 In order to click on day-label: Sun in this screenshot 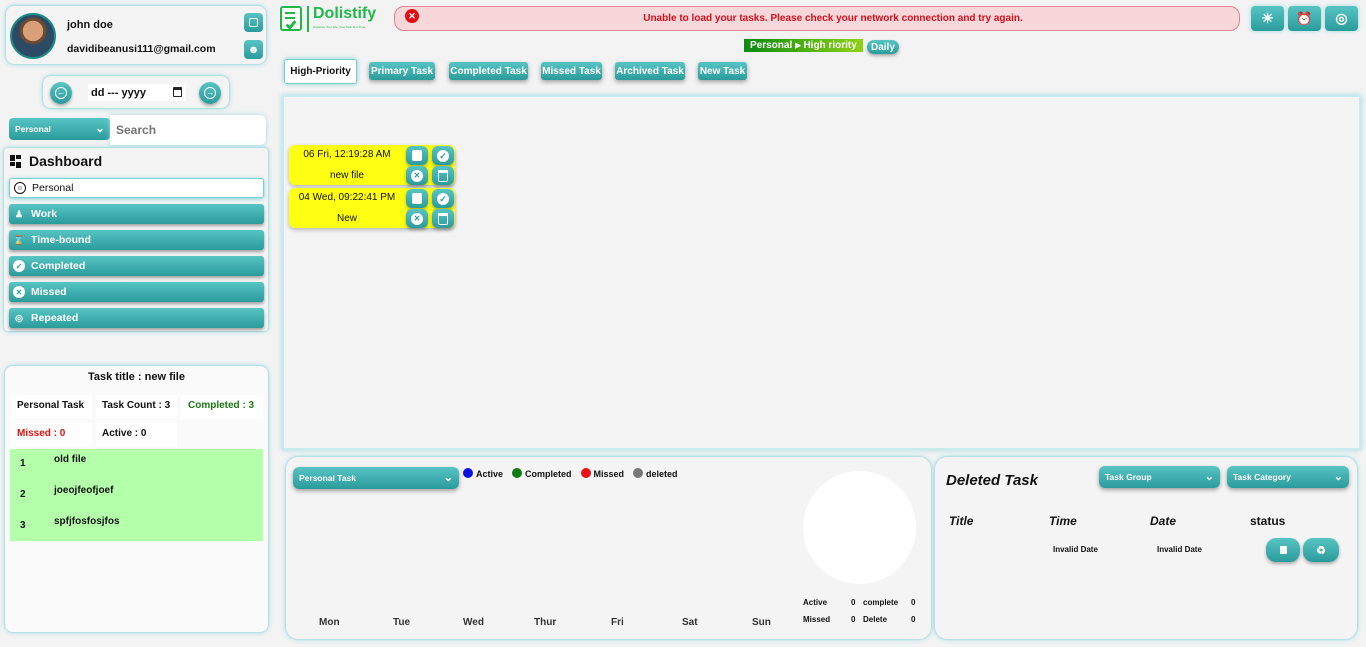, I will do `click(761, 622)`.